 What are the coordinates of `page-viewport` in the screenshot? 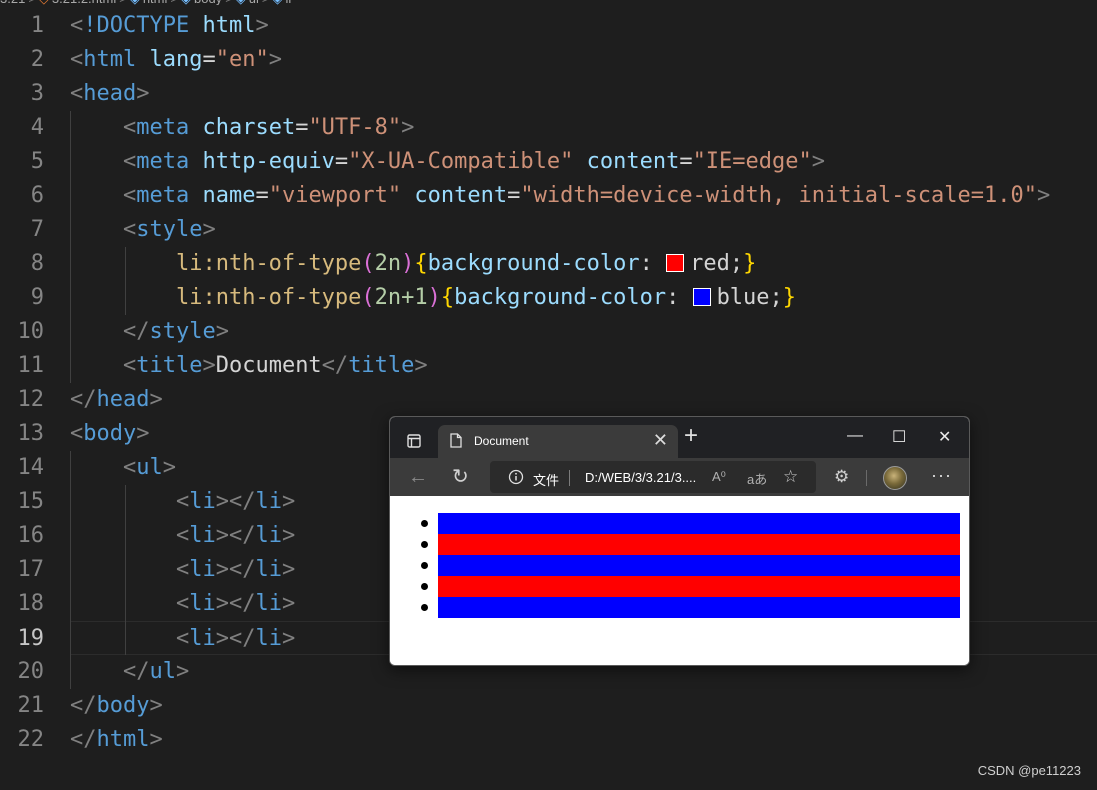 It's located at (679, 580).